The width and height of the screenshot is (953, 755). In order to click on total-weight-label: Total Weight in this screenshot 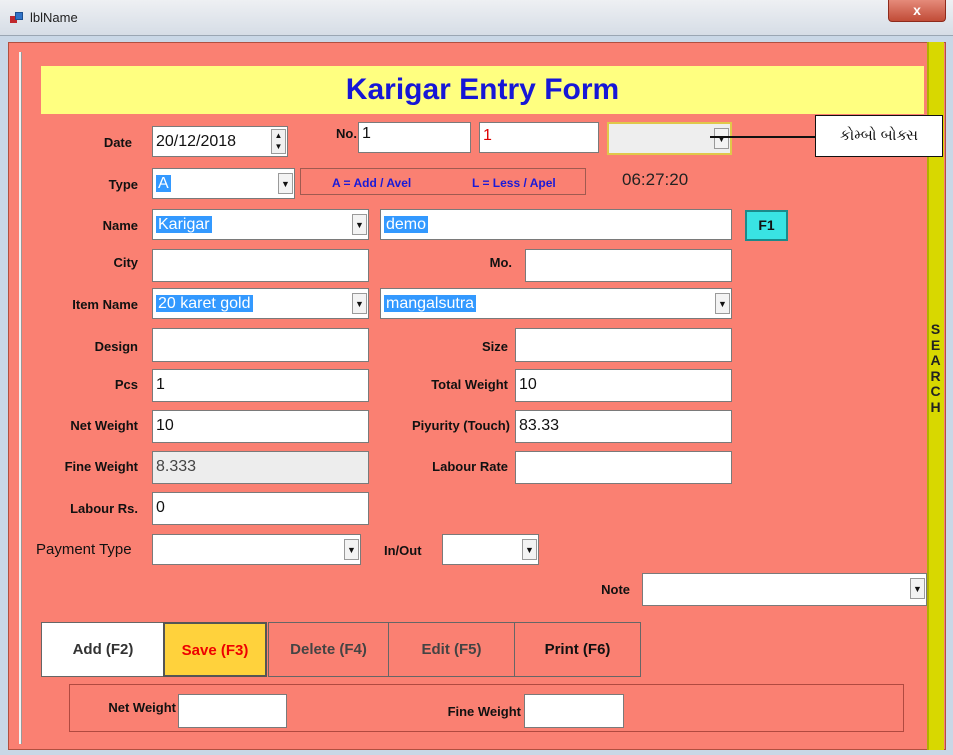, I will do `click(469, 384)`.